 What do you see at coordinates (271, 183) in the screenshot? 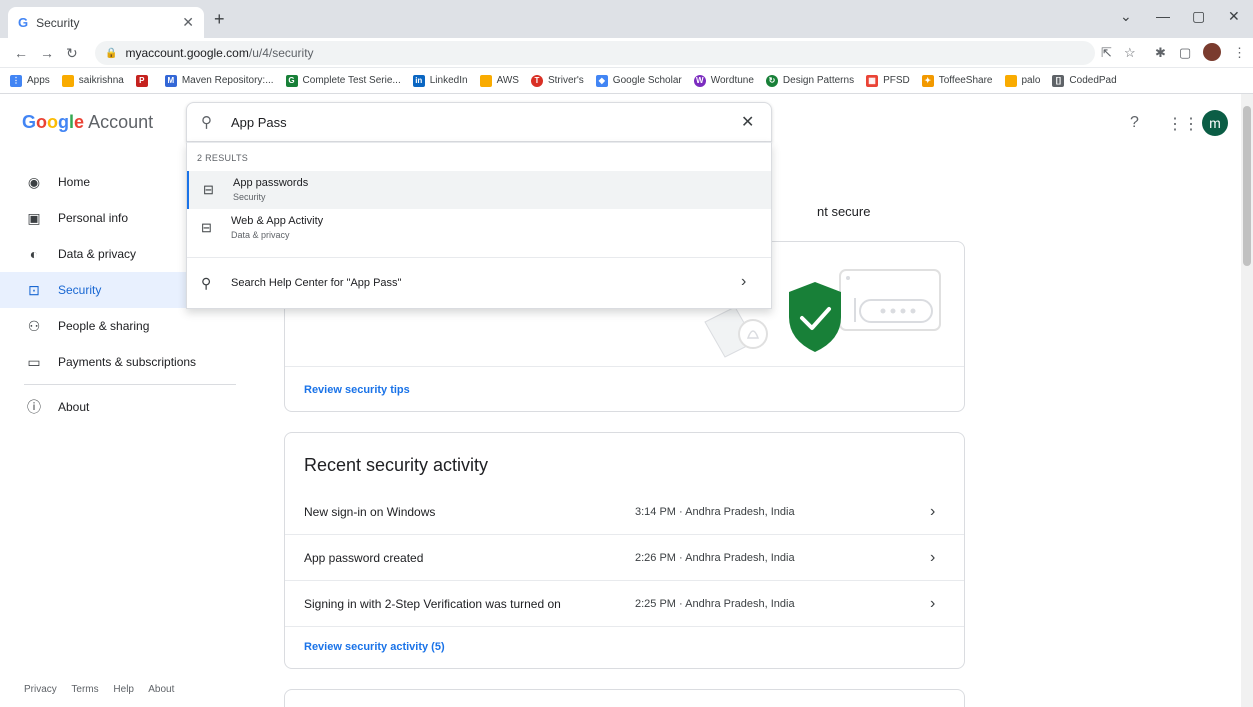
I see `result-title: App passwords` at bounding box center [271, 183].